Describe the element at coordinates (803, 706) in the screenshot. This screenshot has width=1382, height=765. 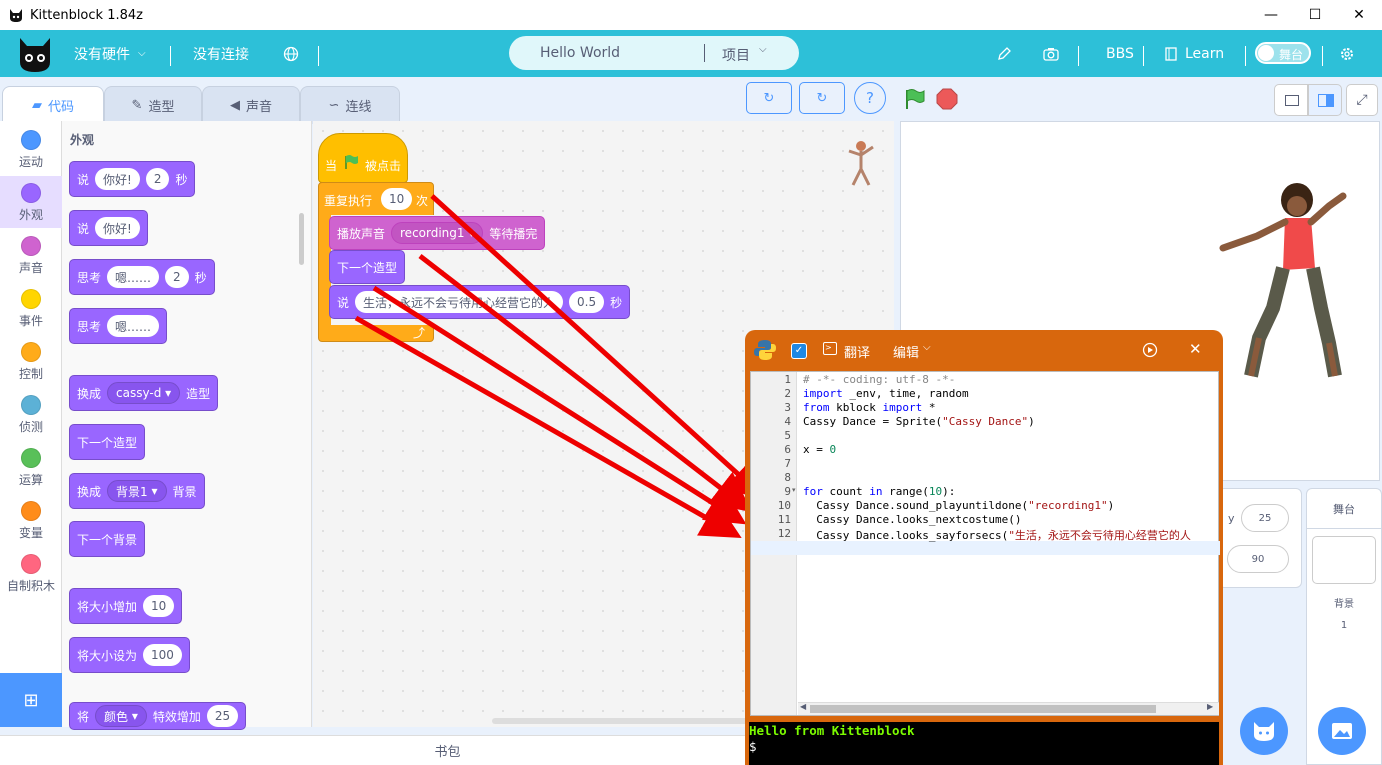
I see `scroll-left-icon: ◀` at that location.